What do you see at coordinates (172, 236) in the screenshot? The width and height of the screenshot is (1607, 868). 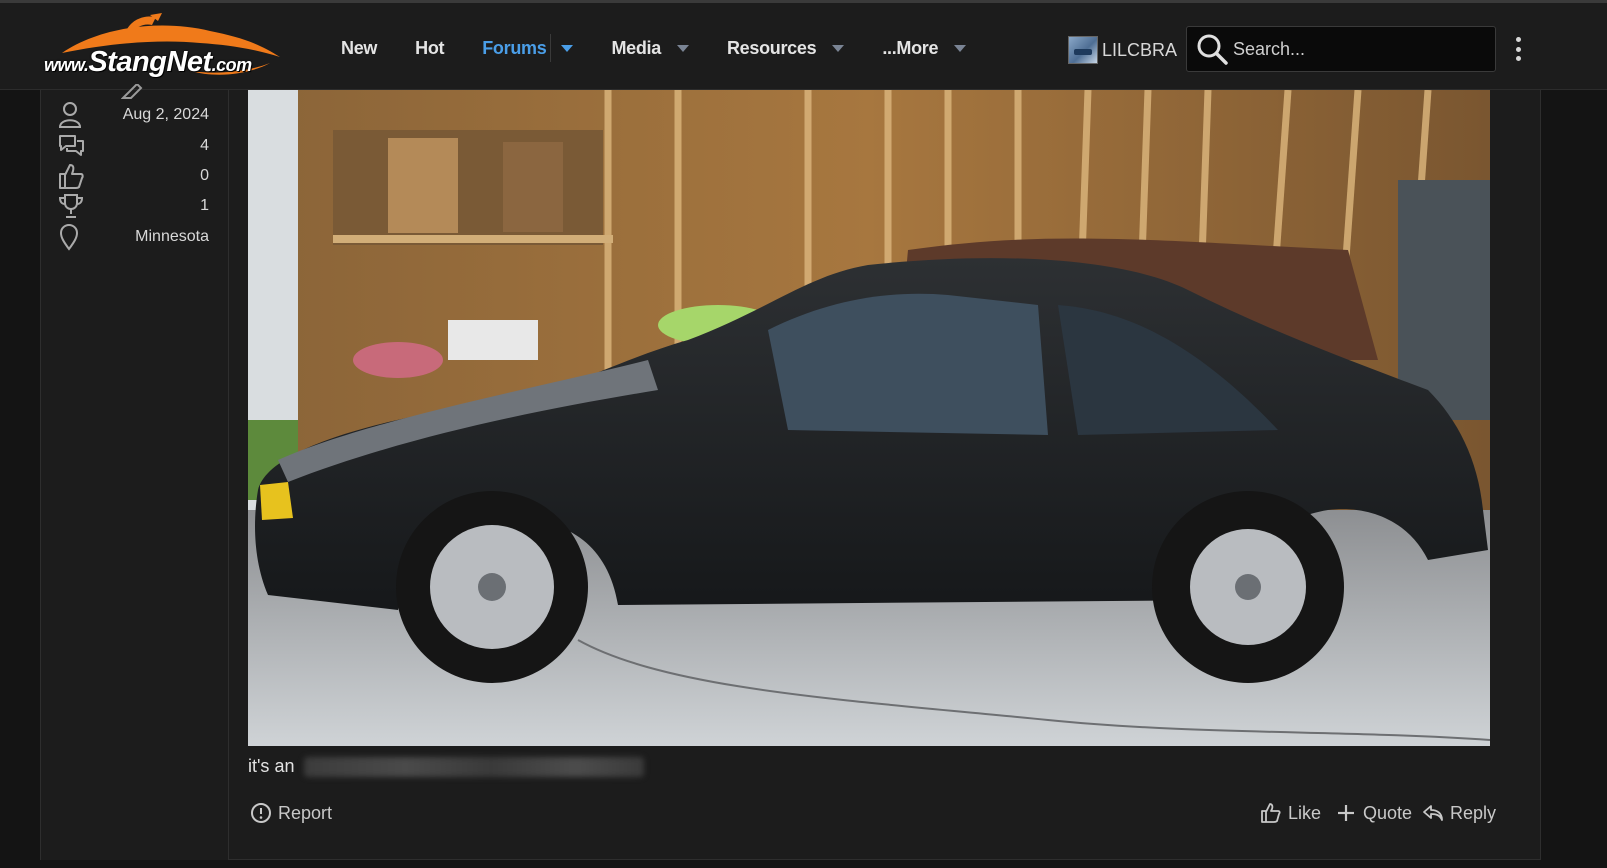 I see `author-location: Minnesota` at bounding box center [172, 236].